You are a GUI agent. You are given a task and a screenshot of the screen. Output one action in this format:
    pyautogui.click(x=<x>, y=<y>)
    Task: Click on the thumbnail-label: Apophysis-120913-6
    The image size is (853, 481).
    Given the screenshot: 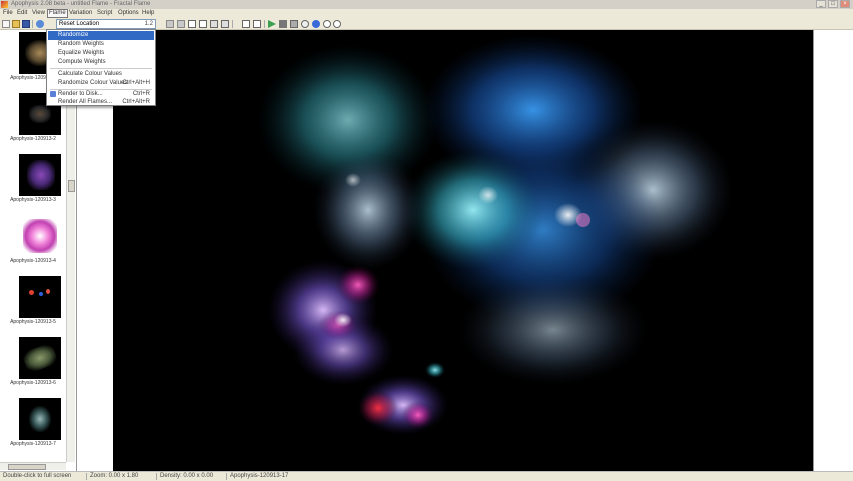 What is the action you would take?
    pyautogui.click(x=33, y=383)
    